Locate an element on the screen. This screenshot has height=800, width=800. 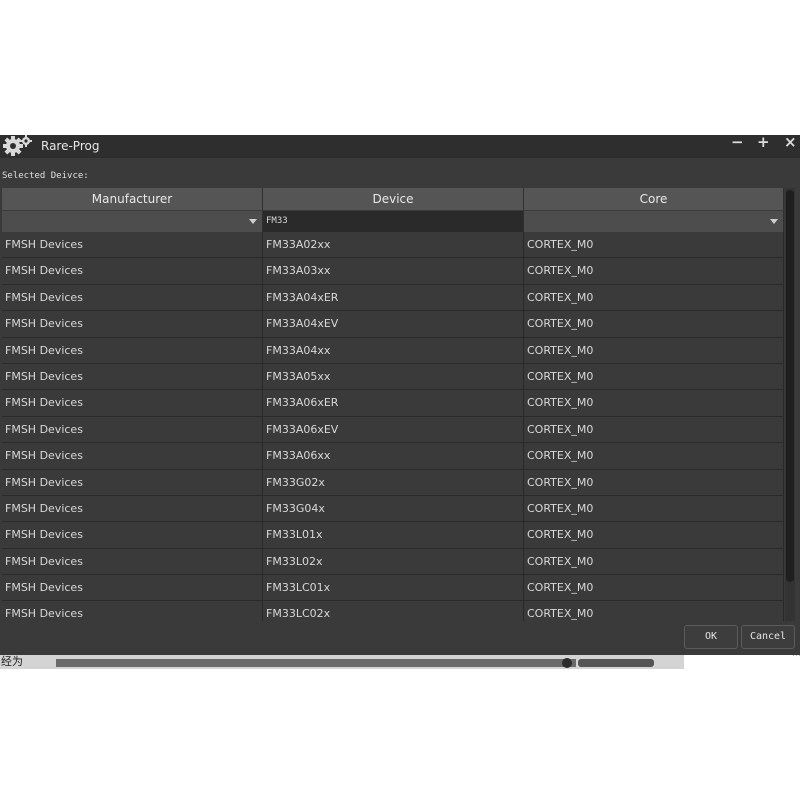
table-row: FMSH Devices FM33A05xx CORTEX_M0 is located at coordinates (393, 377).